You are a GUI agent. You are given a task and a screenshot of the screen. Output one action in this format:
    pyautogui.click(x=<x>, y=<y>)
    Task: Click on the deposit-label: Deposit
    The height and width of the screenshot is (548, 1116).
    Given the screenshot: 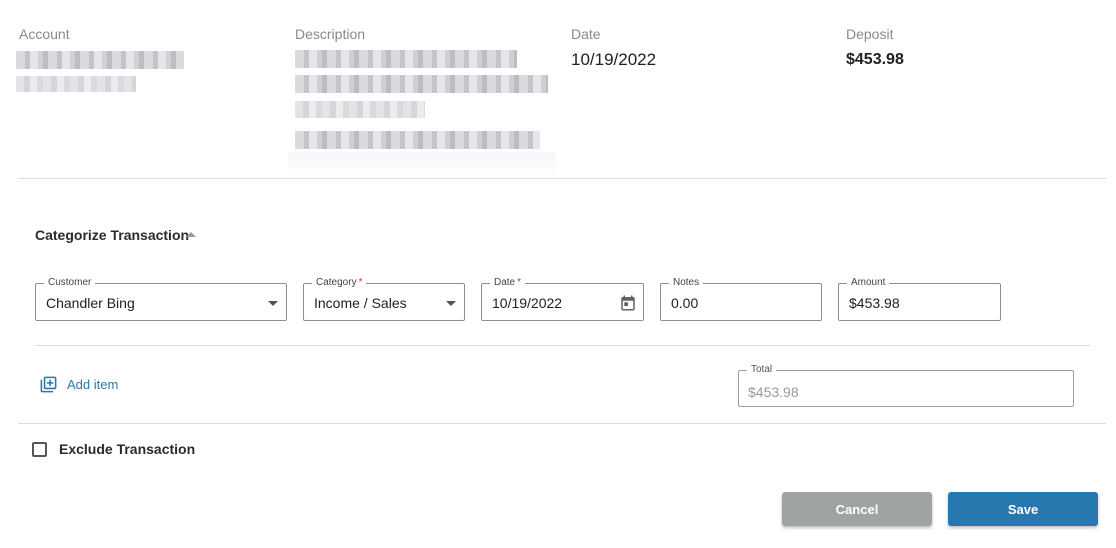 What is the action you would take?
    pyautogui.click(x=870, y=34)
    